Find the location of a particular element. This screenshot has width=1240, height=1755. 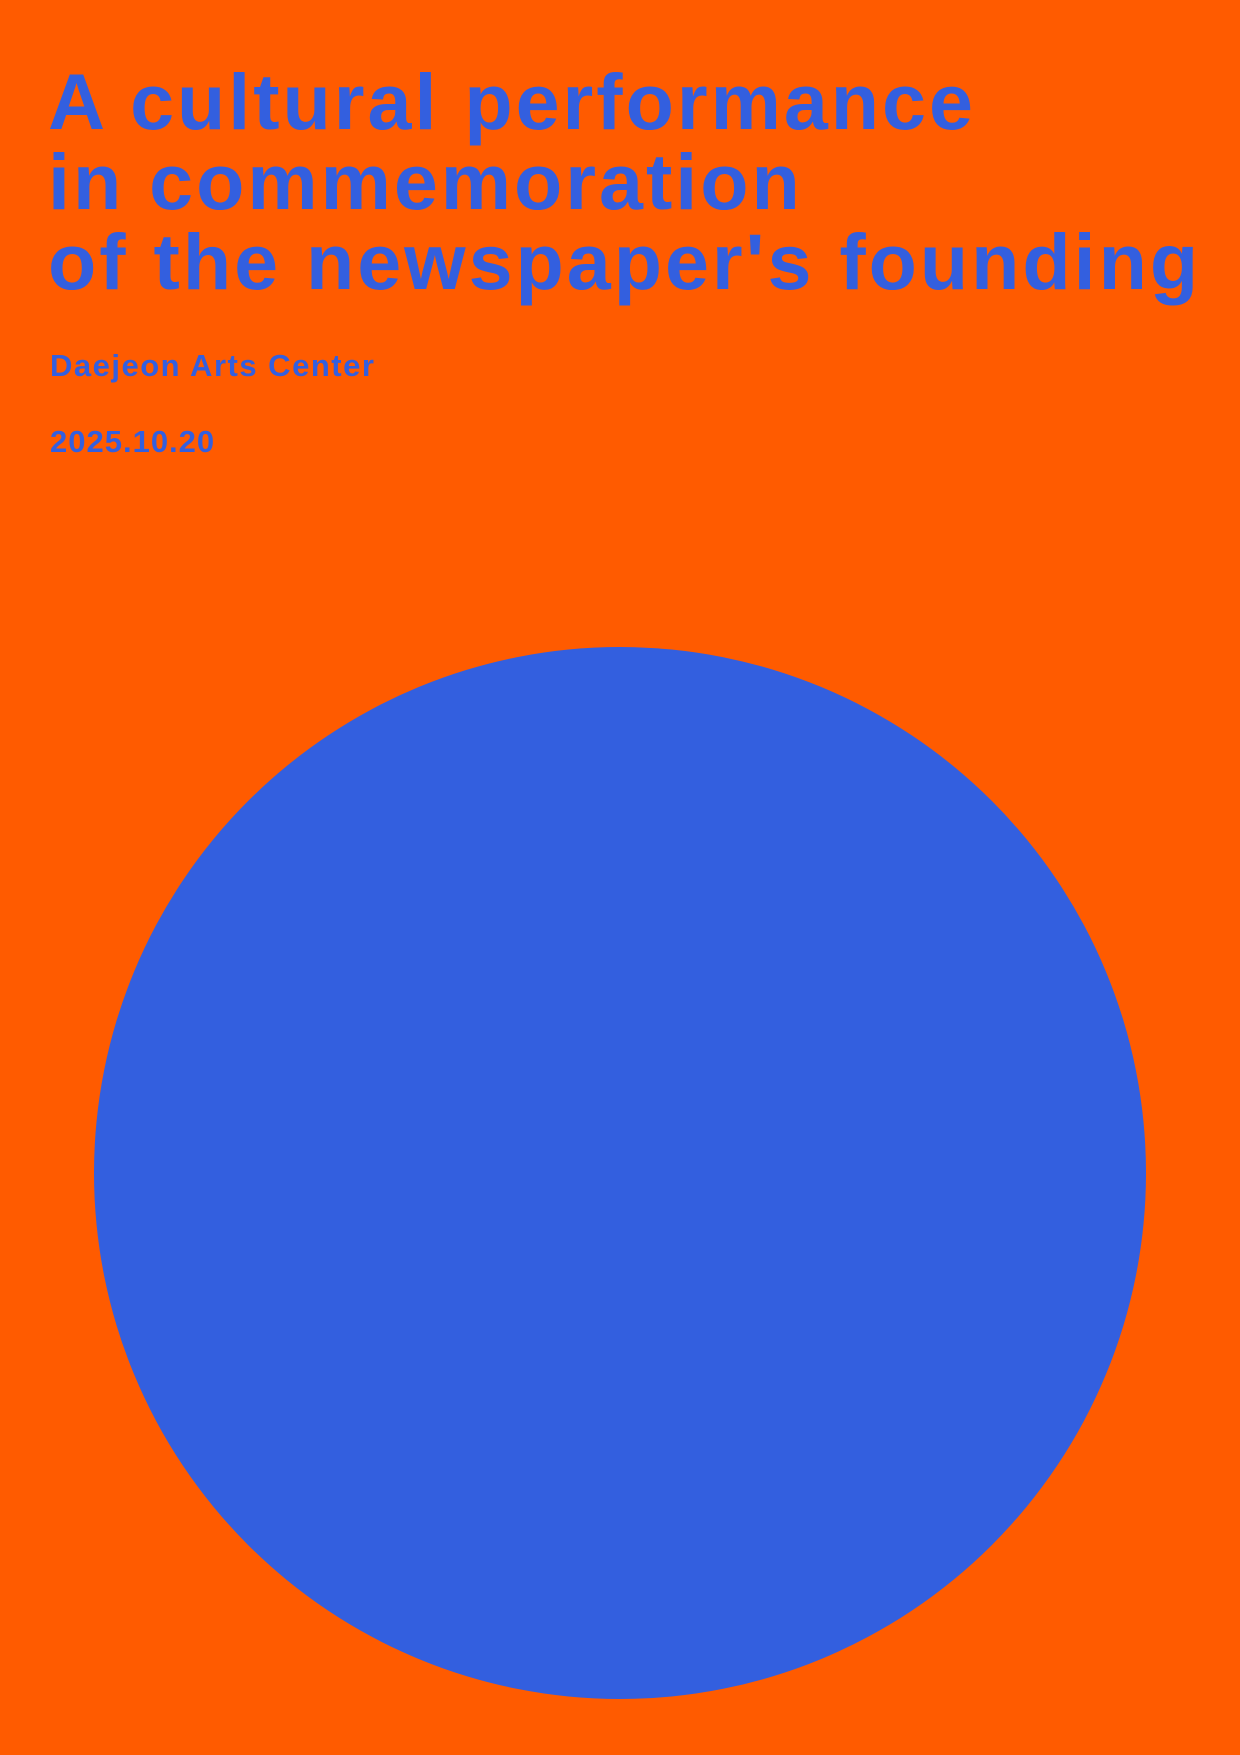

venue-label: Daejeon Arts Center is located at coordinates (213, 365).